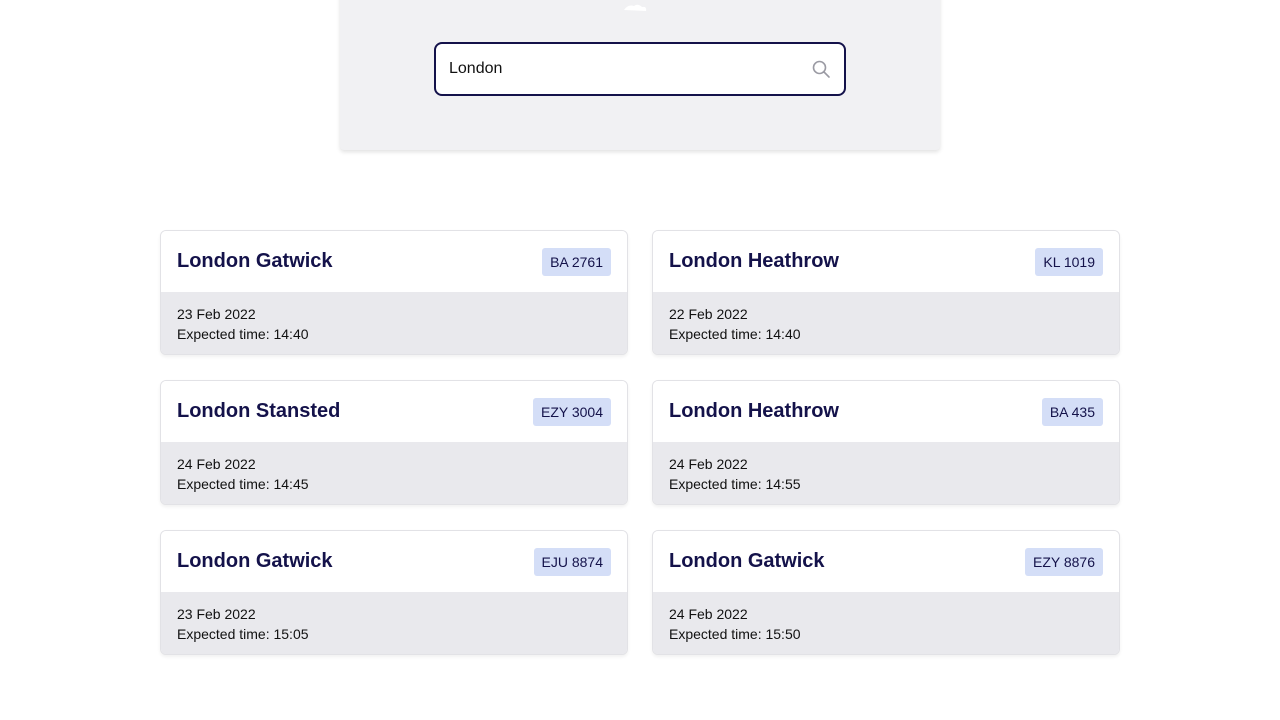 The image size is (1280, 720). What do you see at coordinates (394, 473) in the screenshot?
I see `flight-card-details: 24 Feb 2022 Expected time: 14:45` at bounding box center [394, 473].